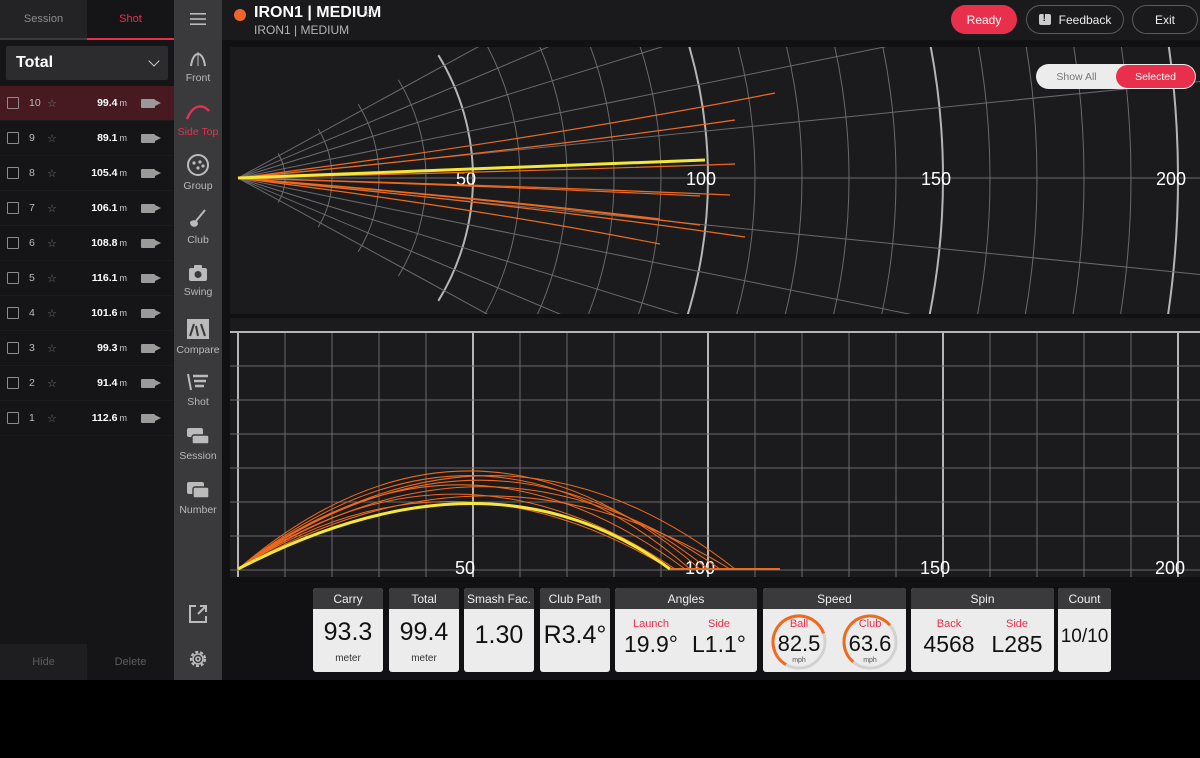  Describe the element at coordinates (1084, 636) in the screenshot. I see `count-value: 10/10` at that location.